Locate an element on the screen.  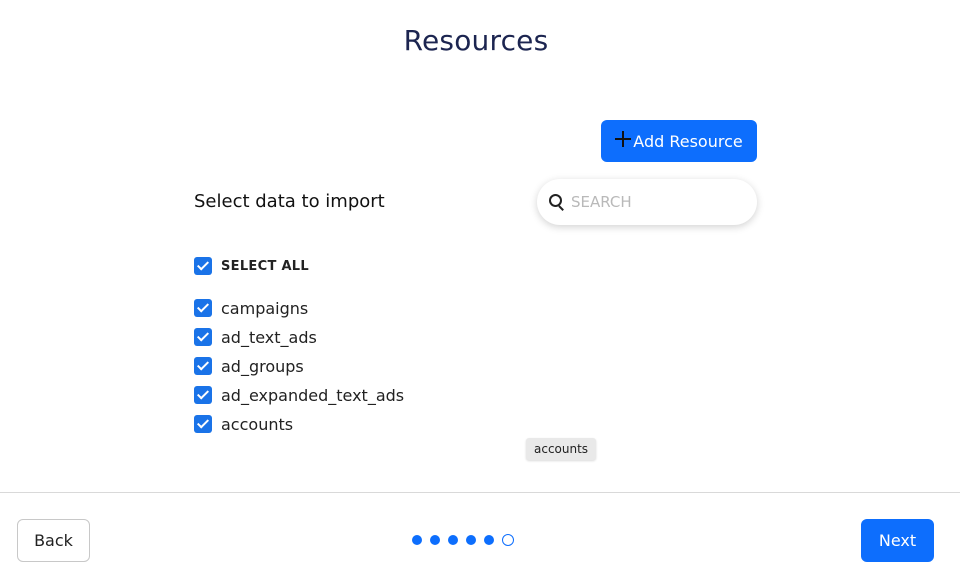
back-button: Back is located at coordinates (53, 540).